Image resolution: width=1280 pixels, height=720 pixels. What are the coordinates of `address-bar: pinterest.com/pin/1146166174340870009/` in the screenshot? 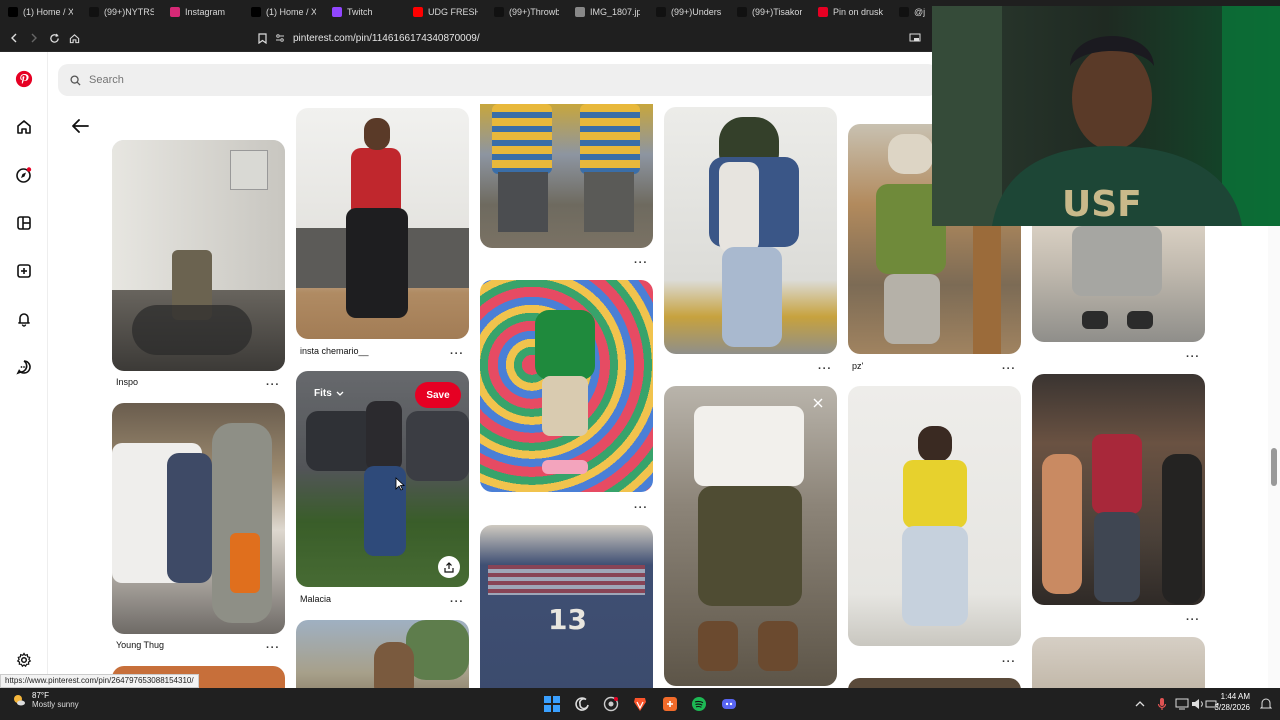 It's located at (595, 38).